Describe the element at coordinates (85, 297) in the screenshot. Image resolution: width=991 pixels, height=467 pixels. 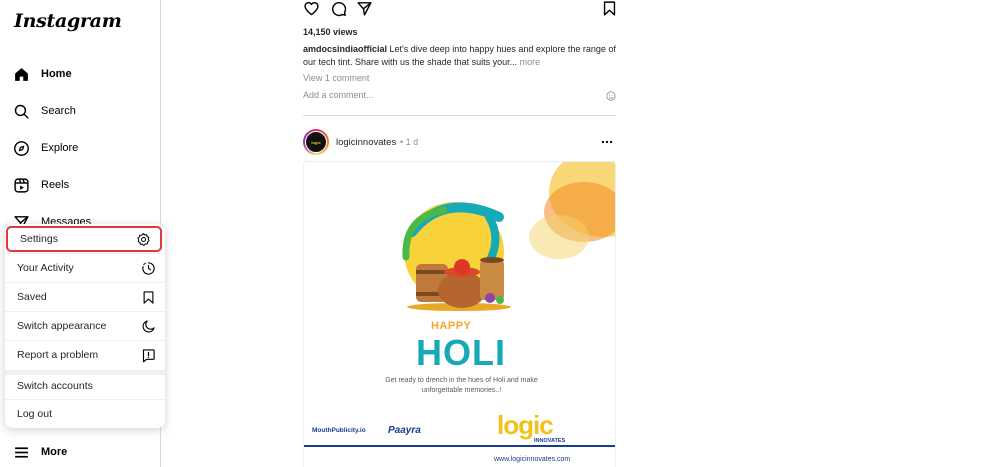
I see `menu-item-saved: Saved` at that location.